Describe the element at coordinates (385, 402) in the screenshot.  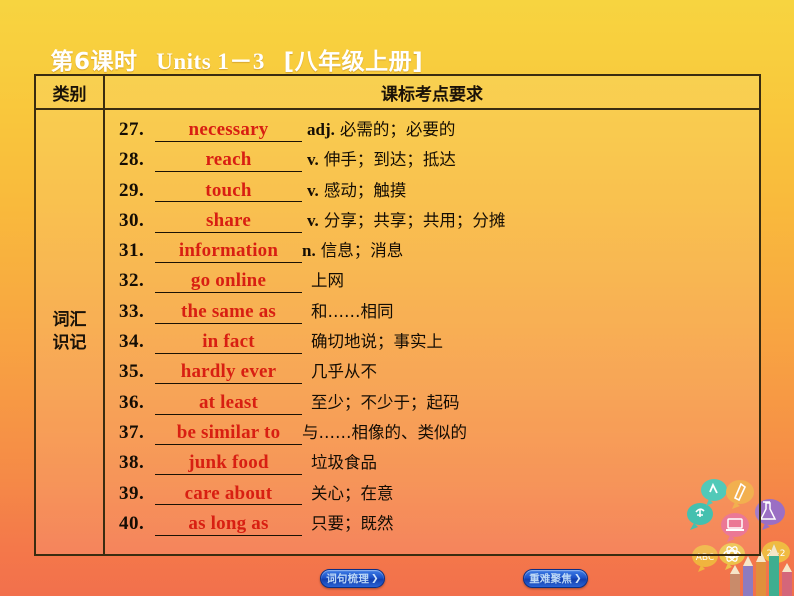
I see `chinese-meaning: 至少；不少于；起码` at that location.